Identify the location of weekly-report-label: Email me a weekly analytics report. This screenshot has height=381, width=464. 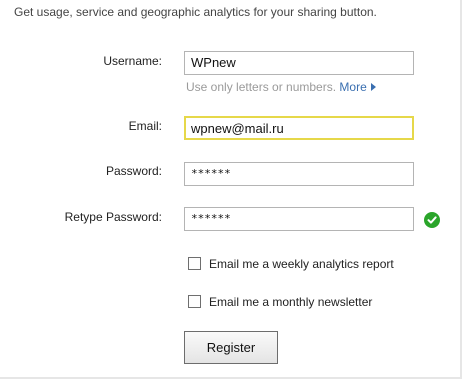
(301, 264).